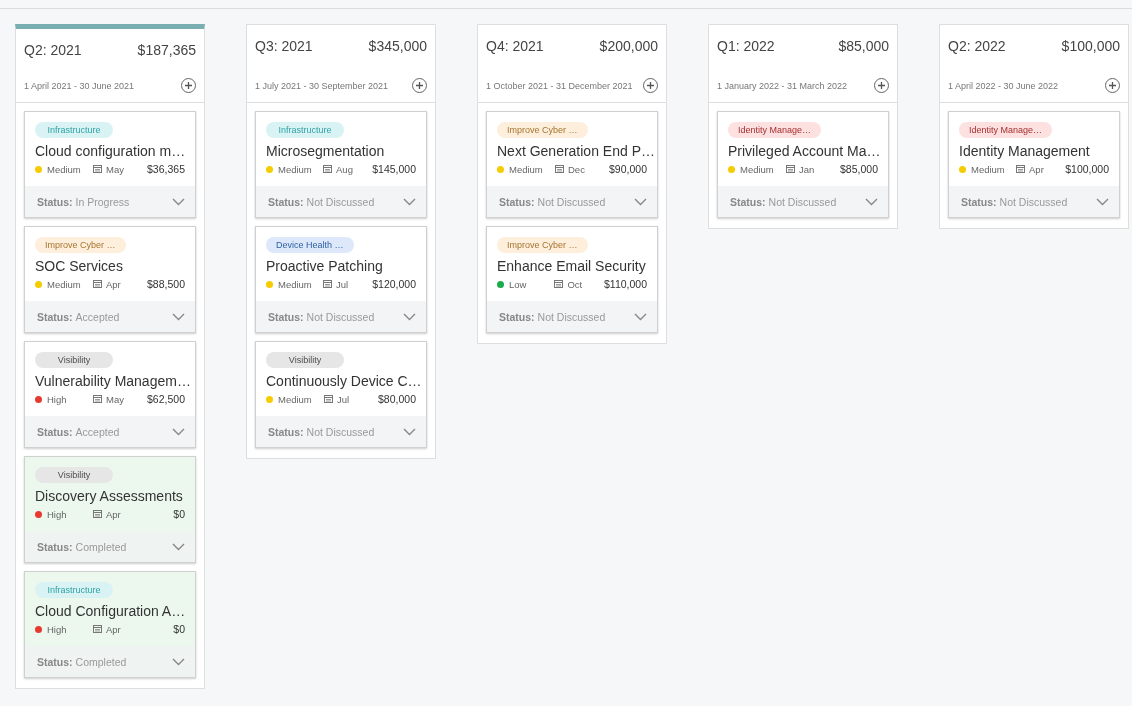 The height and width of the screenshot is (706, 1132). What do you see at coordinates (625, 284) in the screenshot?
I see `card-amount: $110,000` at bounding box center [625, 284].